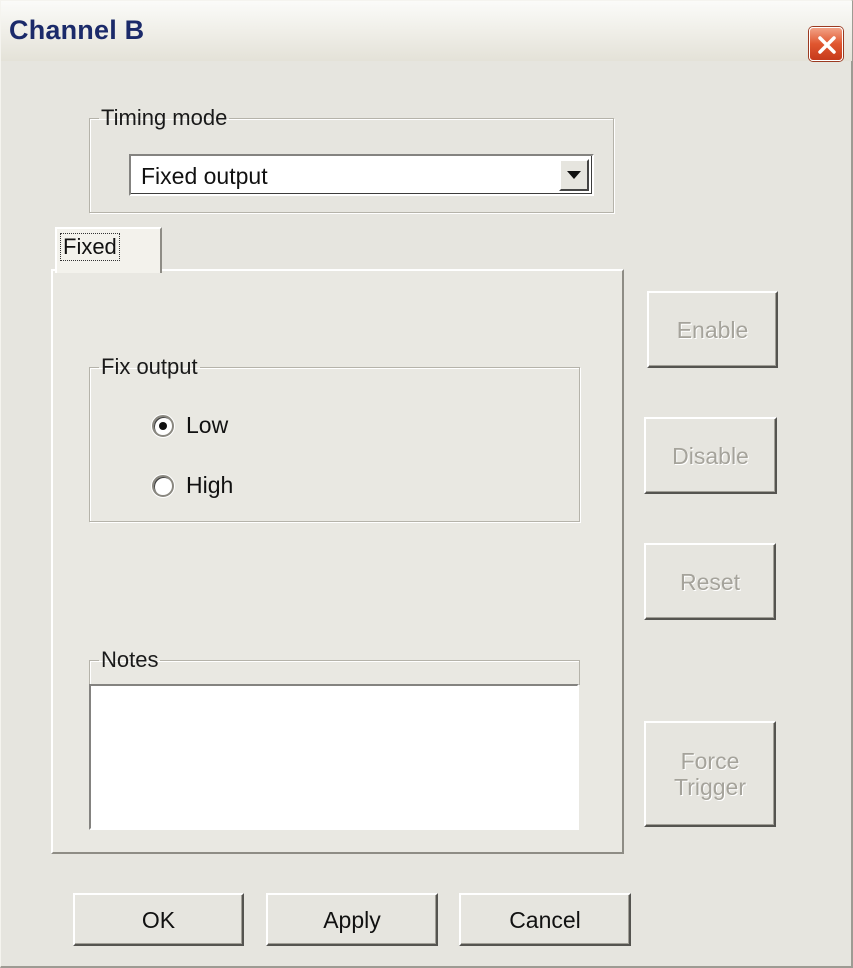 The width and height of the screenshot is (853, 968). What do you see at coordinates (207, 425) in the screenshot?
I see `radio-low-label: Low` at bounding box center [207, 425].